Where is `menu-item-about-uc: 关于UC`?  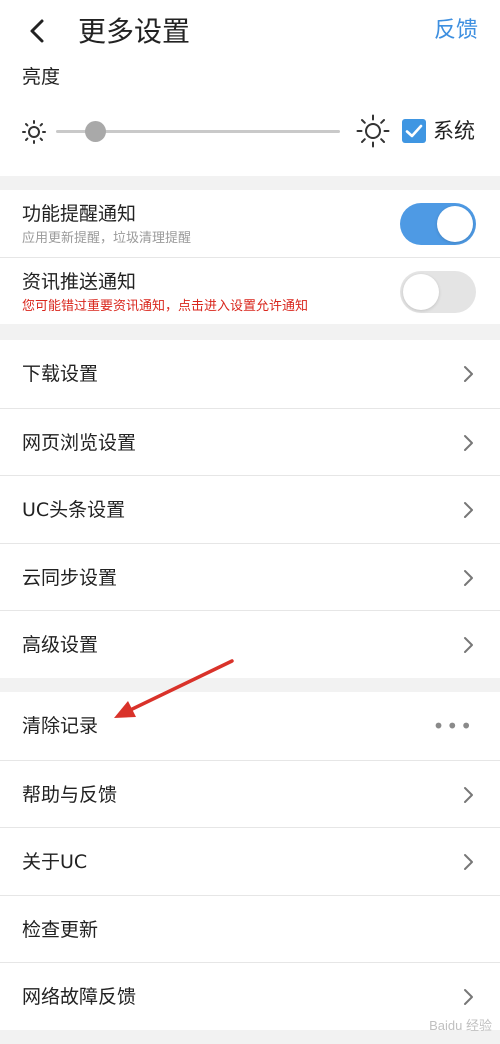 menu-item-about-uc: 关于UC is located at coordinates (250, 861).